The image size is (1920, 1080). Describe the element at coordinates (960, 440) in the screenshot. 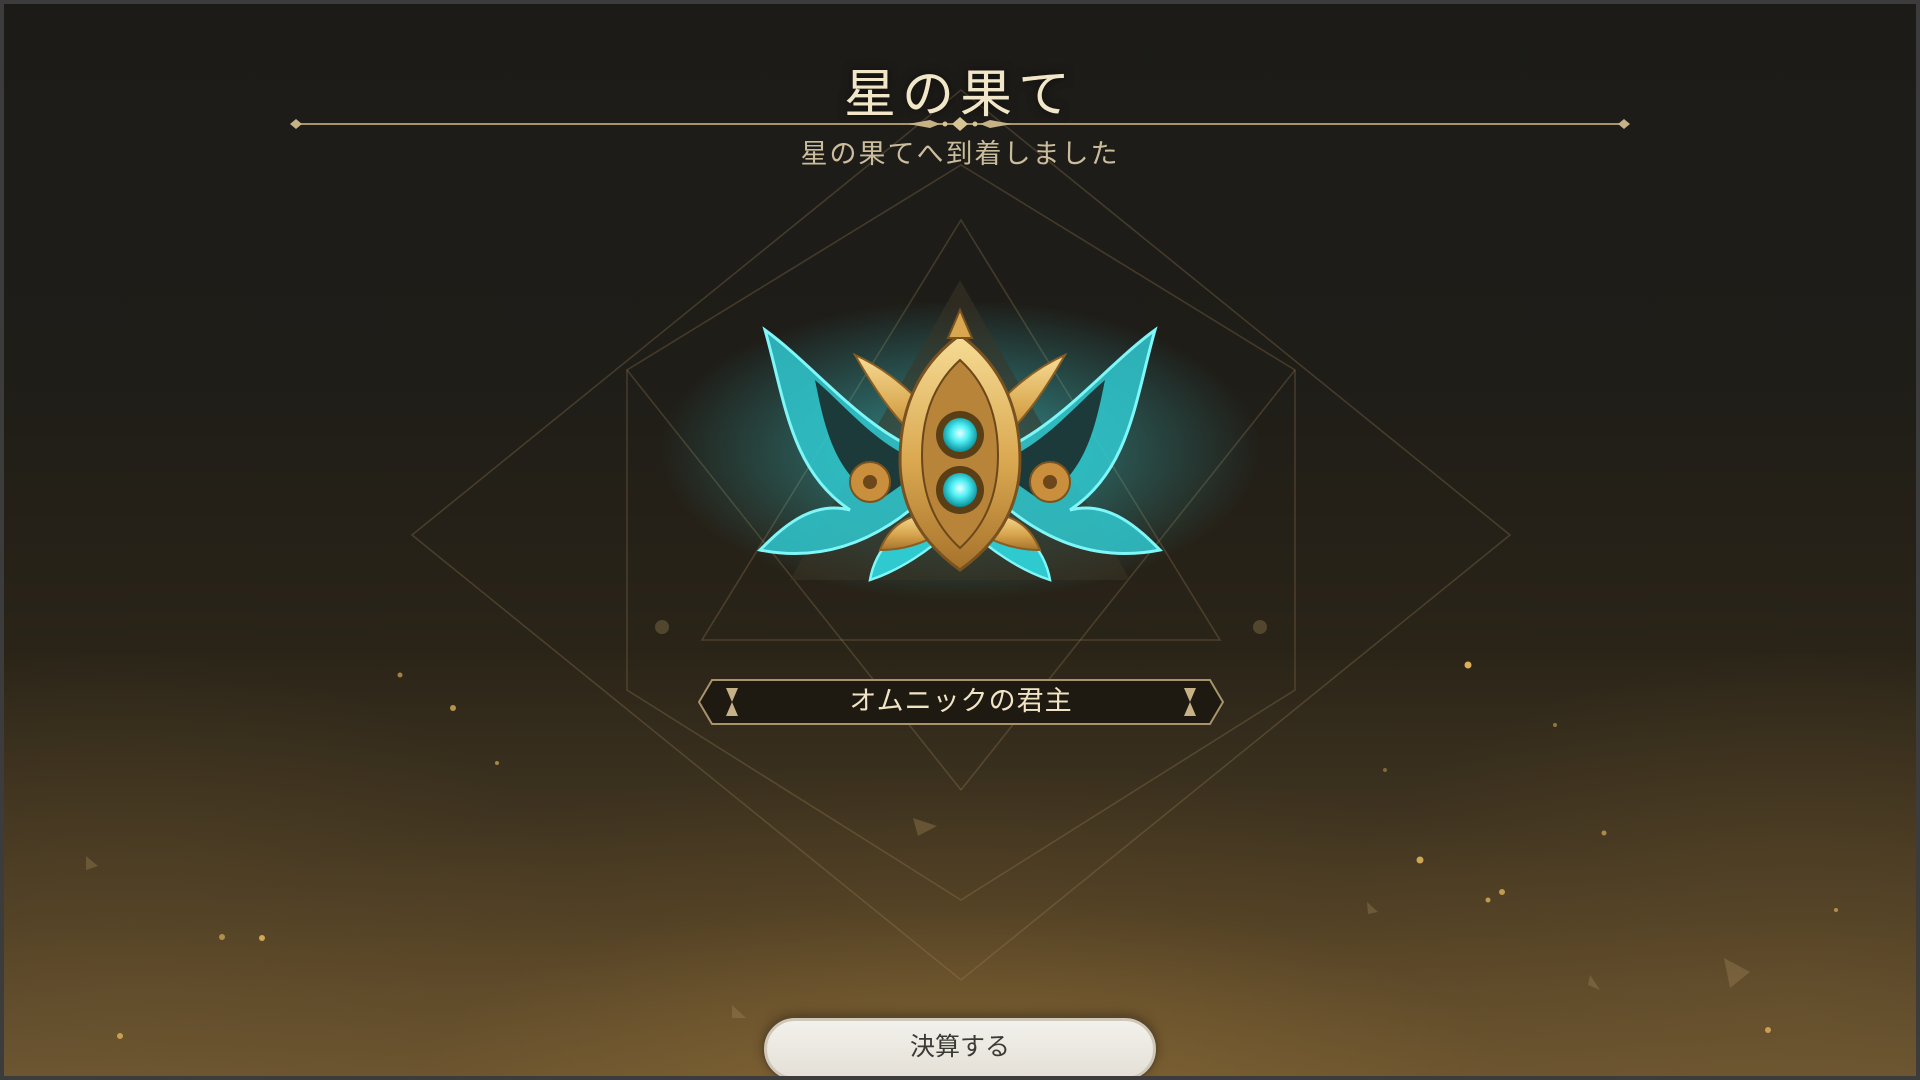

I see `winged-gear-emblem-icon` at that location.